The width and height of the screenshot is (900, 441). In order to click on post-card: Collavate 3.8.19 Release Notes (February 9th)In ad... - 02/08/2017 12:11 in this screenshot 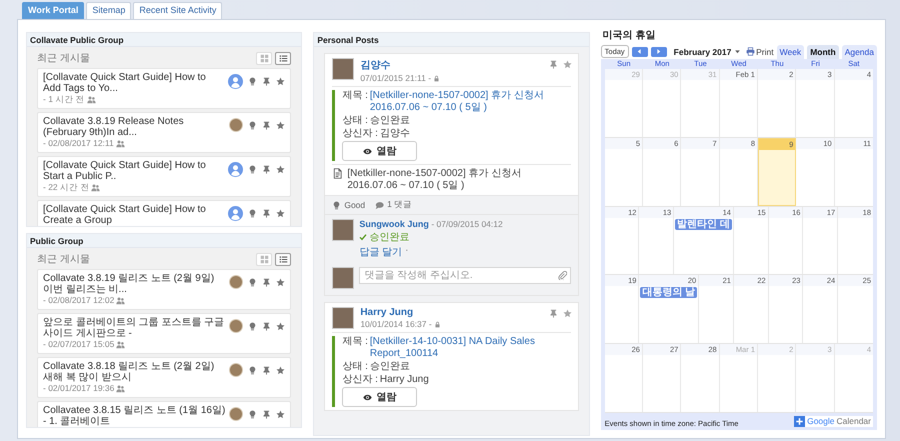, I will do `click(164, 132)`.